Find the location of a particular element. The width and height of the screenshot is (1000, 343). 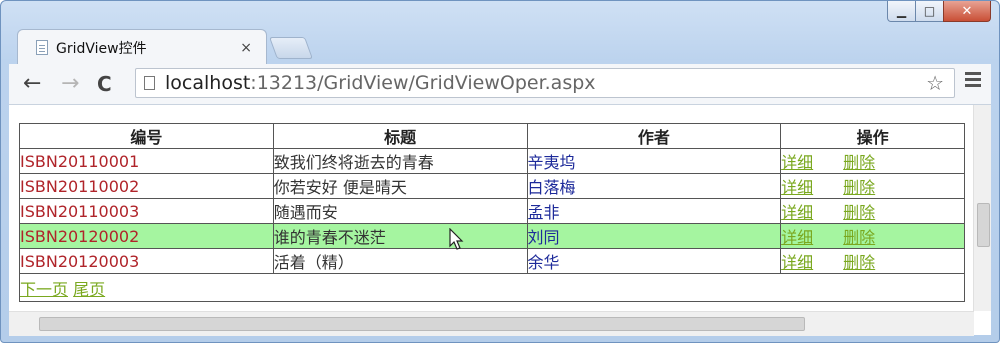

cell-author: 刘同 is located at coordinates (654, 236).